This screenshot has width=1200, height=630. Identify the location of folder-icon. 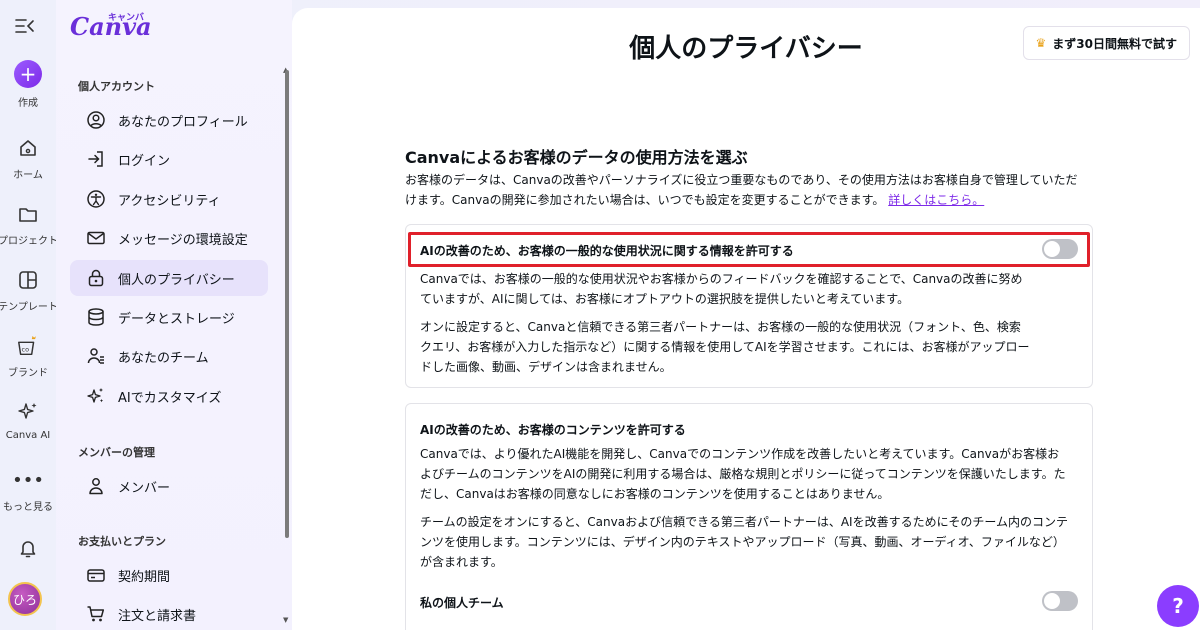
(28, 214).